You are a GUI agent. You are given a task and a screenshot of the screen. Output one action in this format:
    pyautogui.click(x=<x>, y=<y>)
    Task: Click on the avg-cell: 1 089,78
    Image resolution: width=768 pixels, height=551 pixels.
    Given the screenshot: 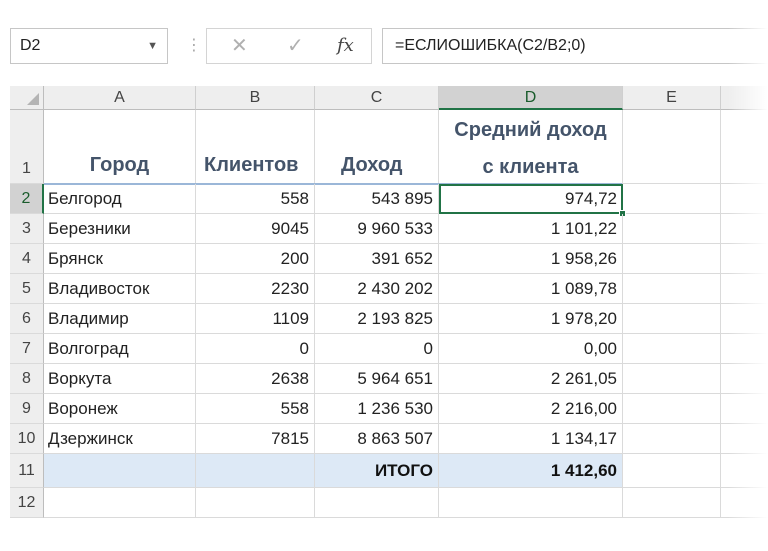 What is the action you would take?
    pyautogui.click(x=531, y=289)
    